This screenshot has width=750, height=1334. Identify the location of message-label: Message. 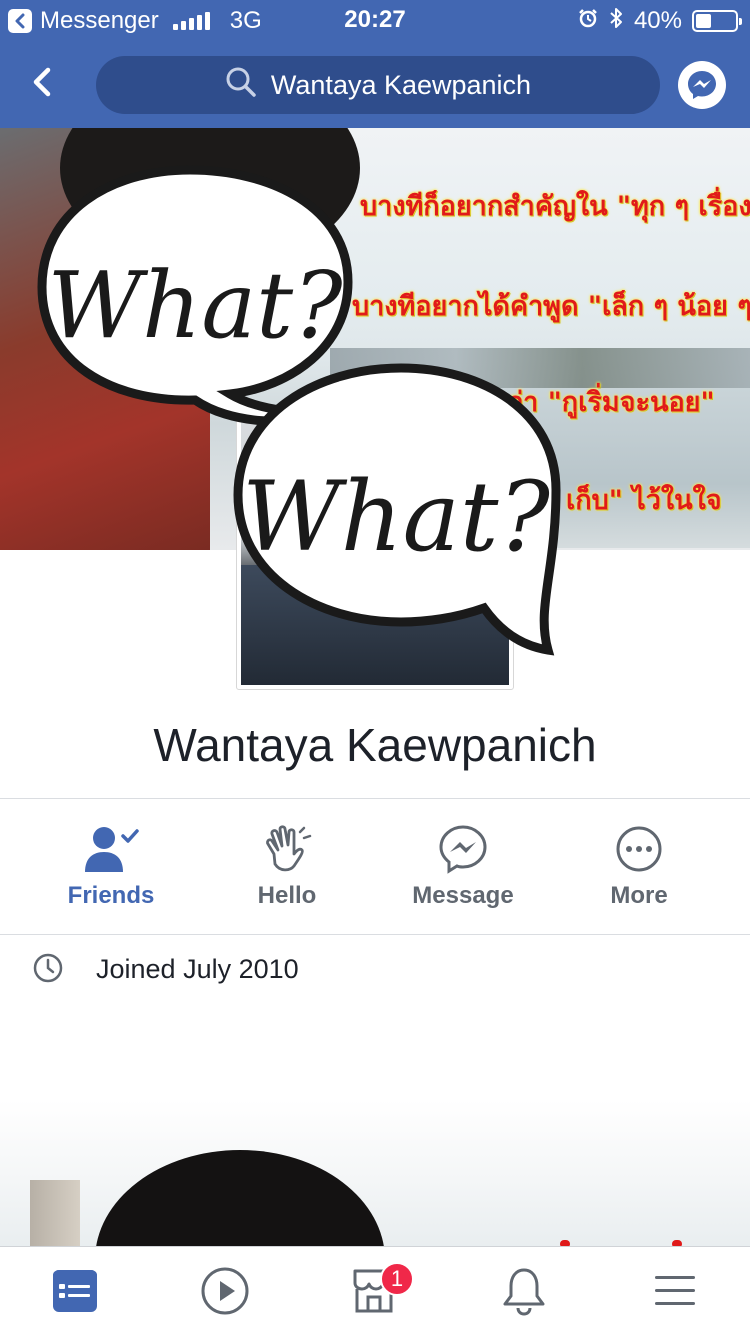
(463, 895).